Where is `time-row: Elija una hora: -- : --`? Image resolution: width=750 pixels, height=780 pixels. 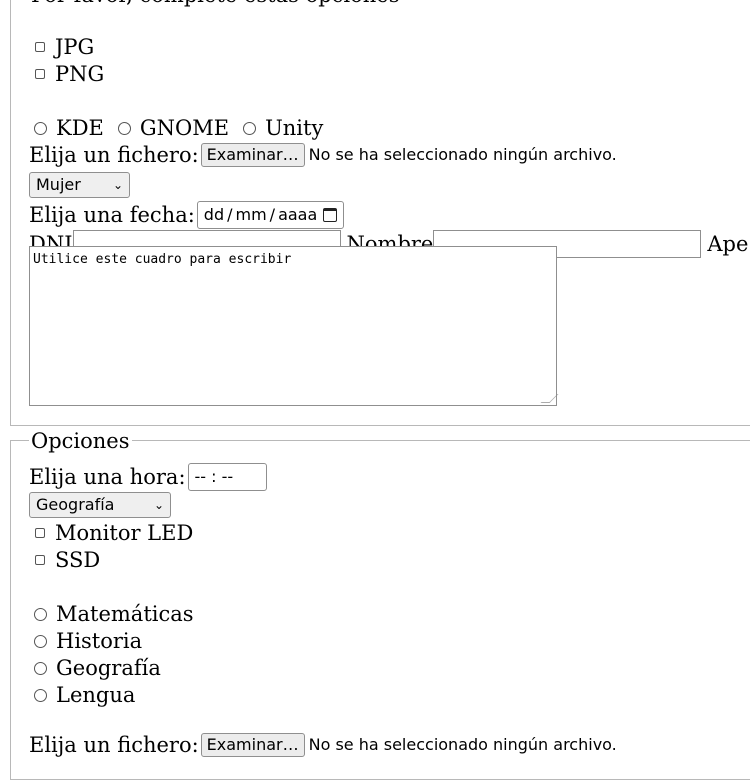
time-row: Elija una hora: -- : -- is located at coordinates (148, 477).